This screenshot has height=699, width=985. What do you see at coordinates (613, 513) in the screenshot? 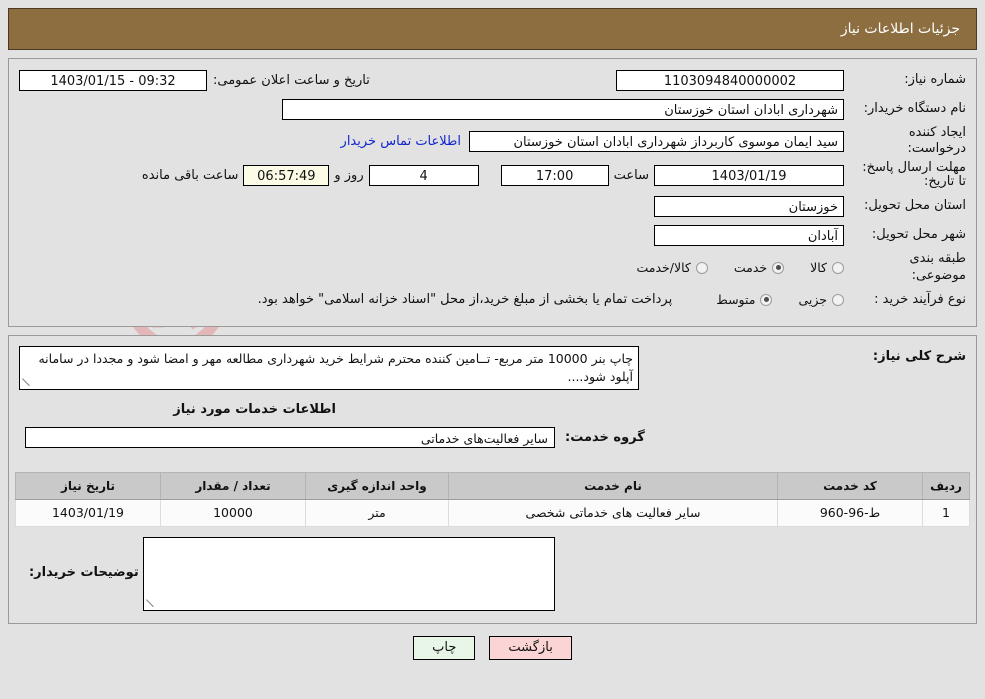
I see `cell-name: سایر فعالیت های خدماتی شخصی` at bounding box center [613, 513].